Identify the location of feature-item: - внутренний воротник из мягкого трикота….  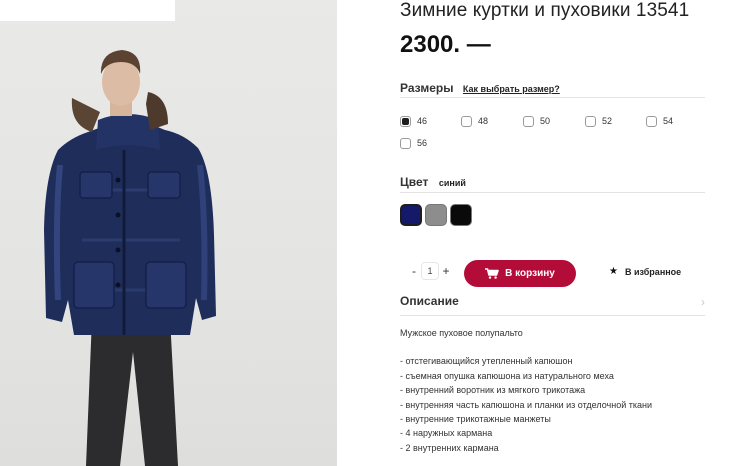
(493, 390).